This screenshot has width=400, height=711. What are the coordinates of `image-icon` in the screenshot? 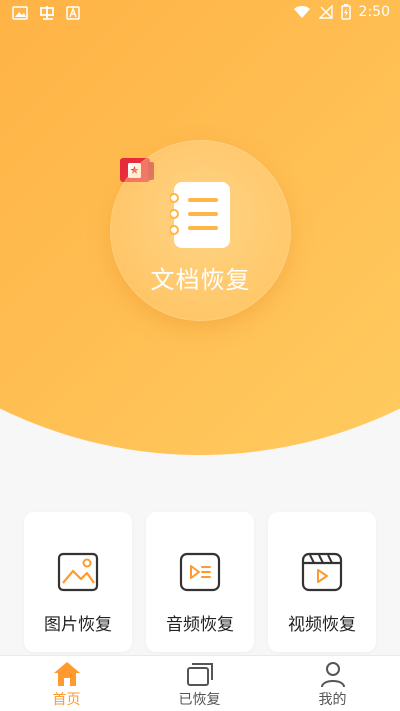 It's located at (78, 572).